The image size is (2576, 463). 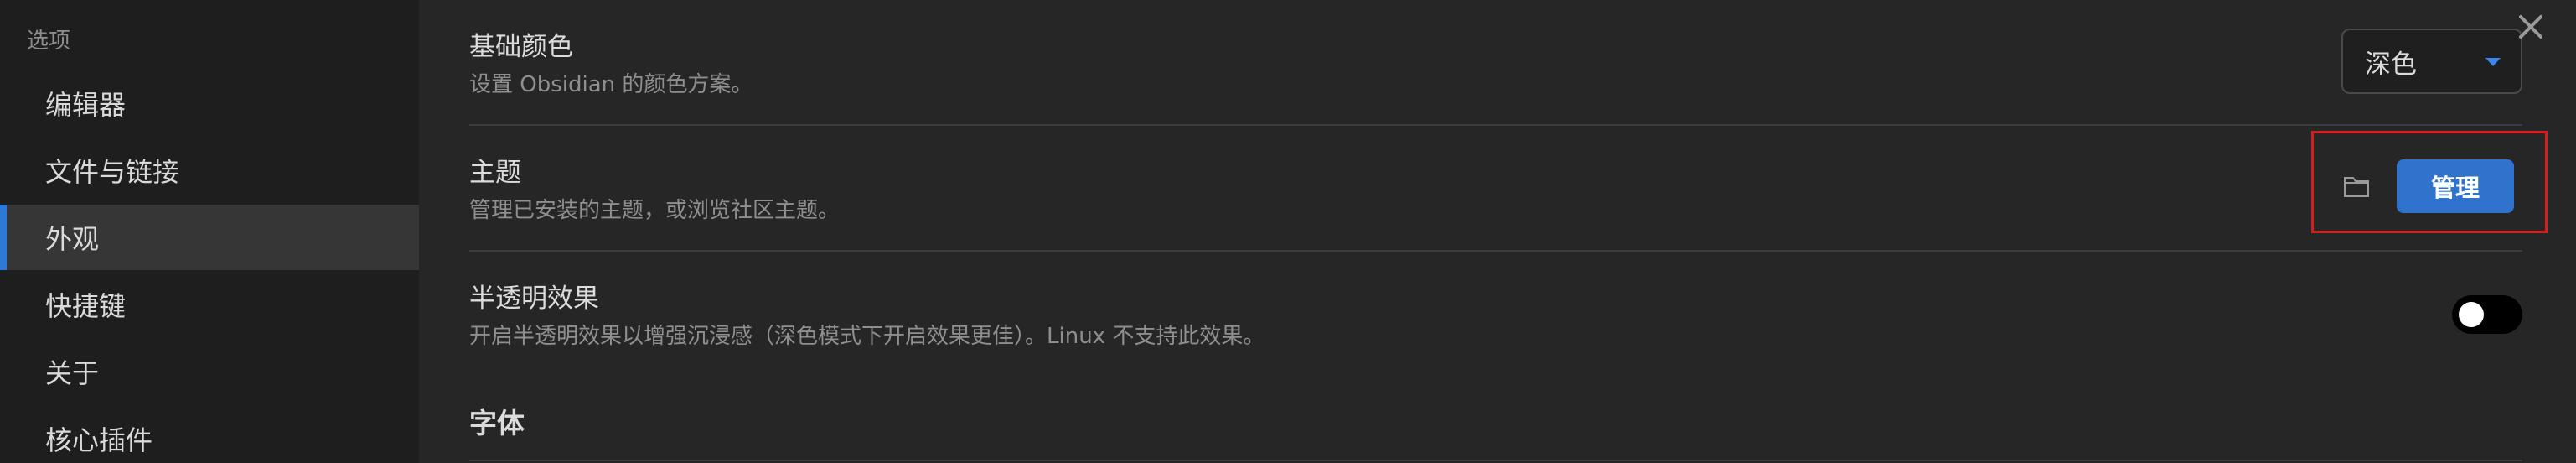 What do you see at coordinates (2455, 186) in the screenshot?
I see `manage-themes-button: 管理` at bounding box center [2455, 186].